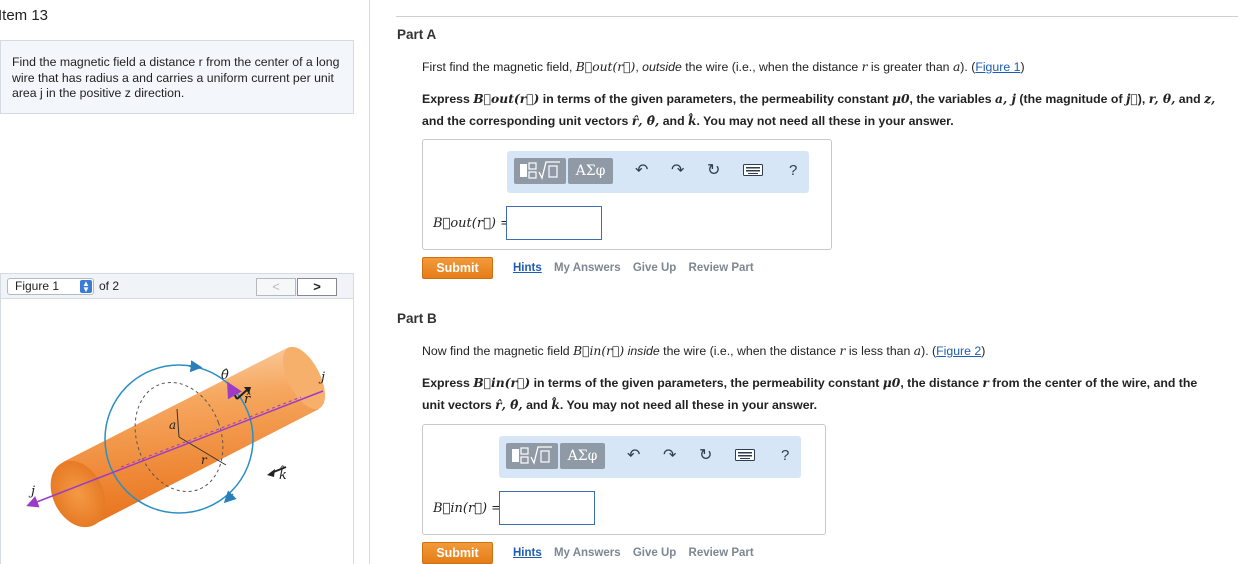  What do you see at coordinates (958, 351) in the screenshot?
I see `figure-2-link: Figure 2` at bounding box center [958, 351].